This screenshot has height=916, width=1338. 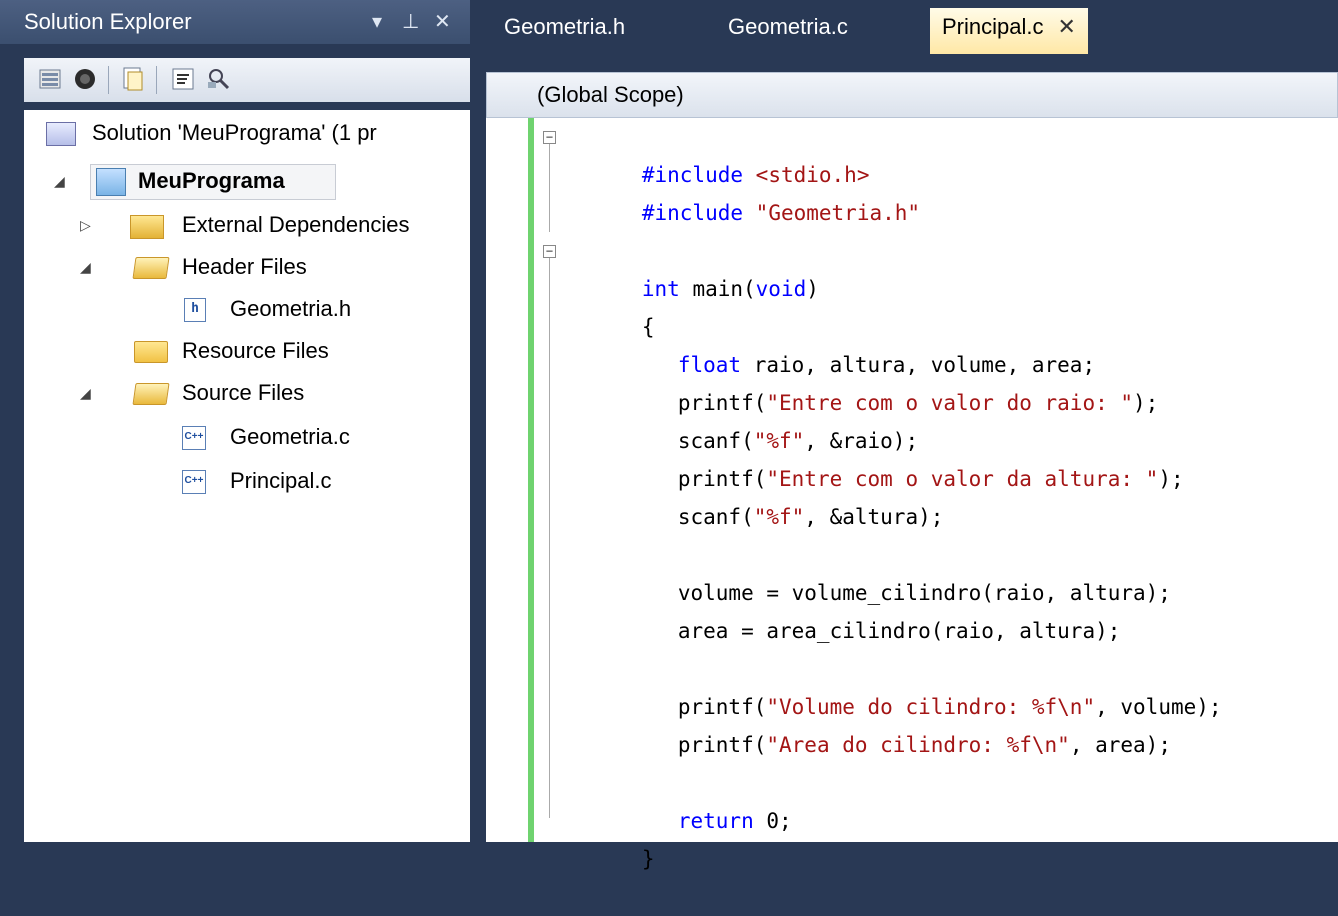 What do you see at coordinates (886, 365) in the screenshot?
I see `code-line: float raio, altura, volume, area;` at bounding box center [886, 365].